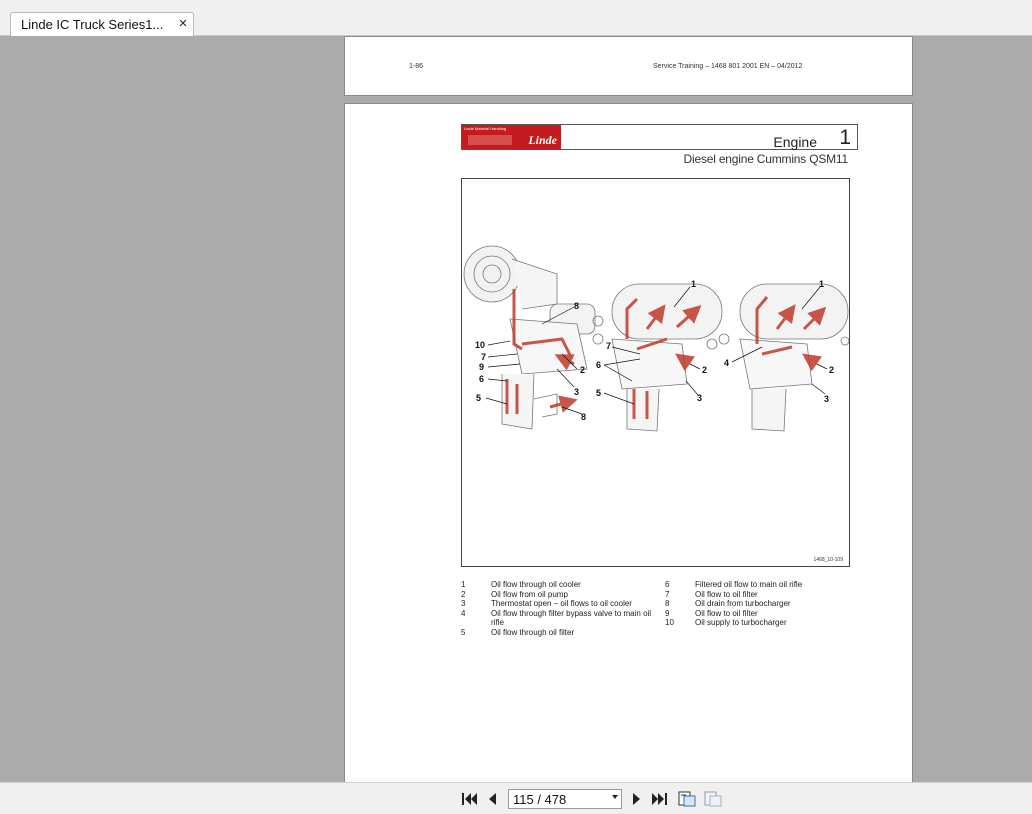 The height and width of the screenshot is (814, 1032). I want to click on callout-left-5: 5, so click(478, 398).